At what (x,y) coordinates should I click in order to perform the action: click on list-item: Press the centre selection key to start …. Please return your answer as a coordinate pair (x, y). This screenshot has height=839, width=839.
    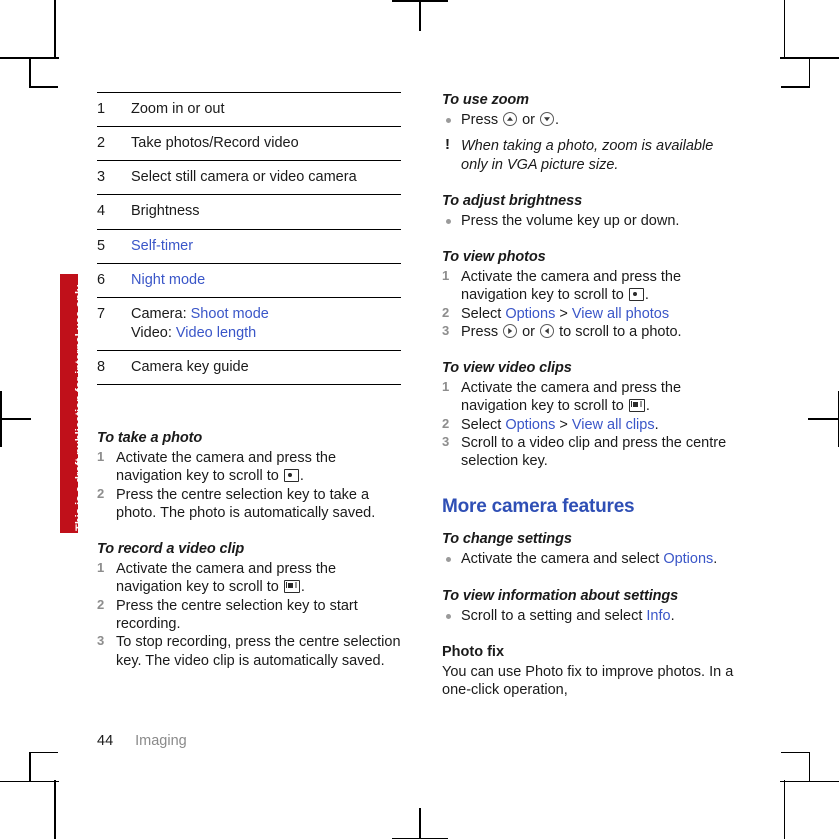
    Looking at the image, I should click on (249, 615).